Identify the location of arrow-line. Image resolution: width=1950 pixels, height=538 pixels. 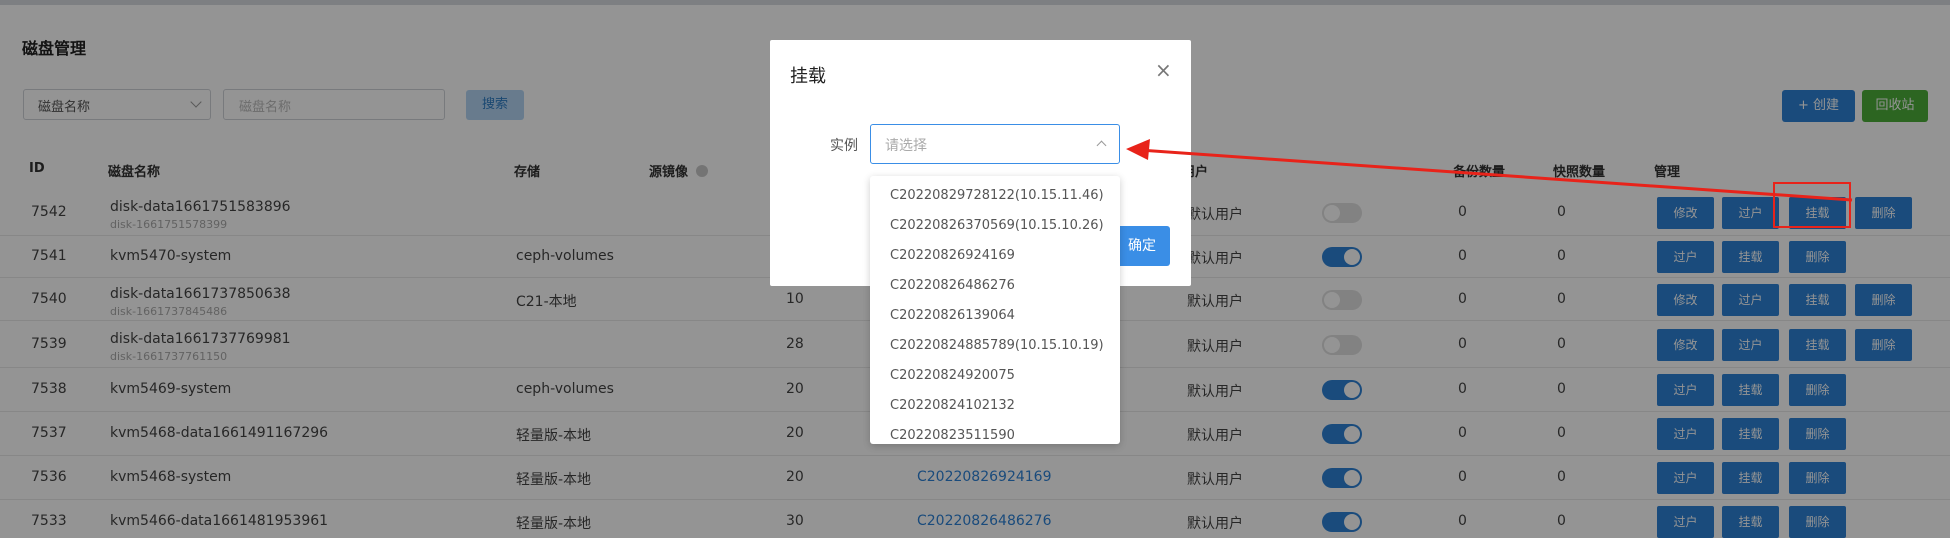
(1496, 175).